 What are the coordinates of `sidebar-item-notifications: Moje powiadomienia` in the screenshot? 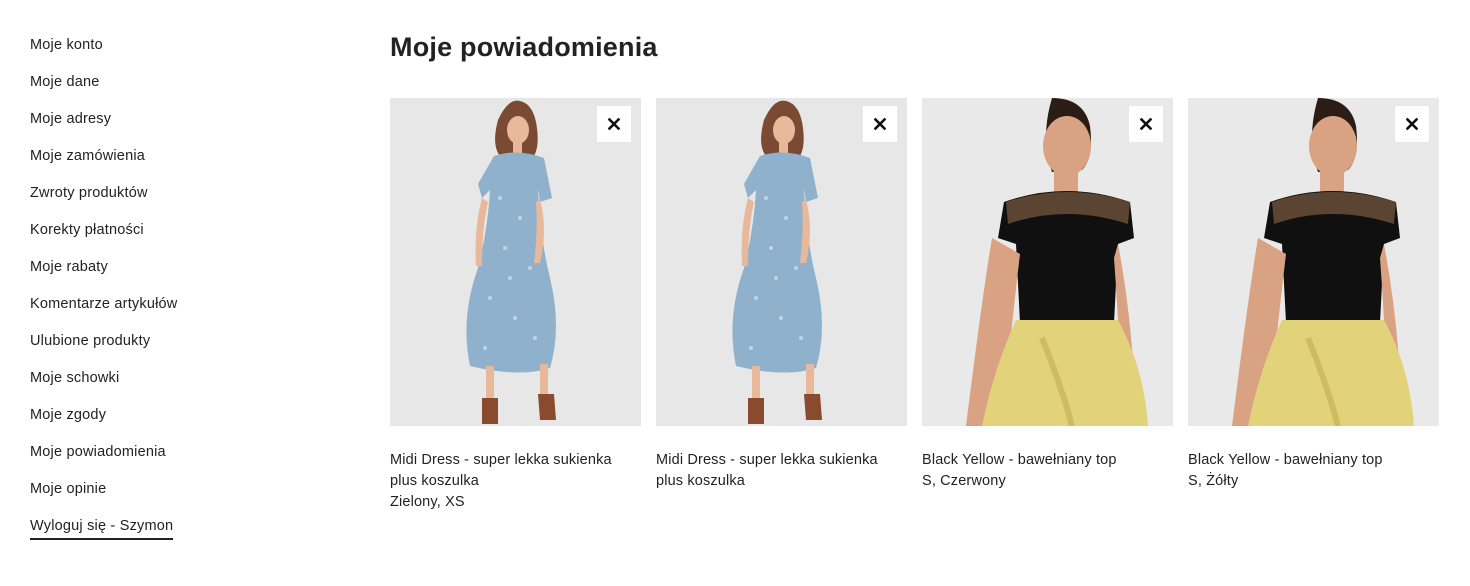 It's located at (180, 461).